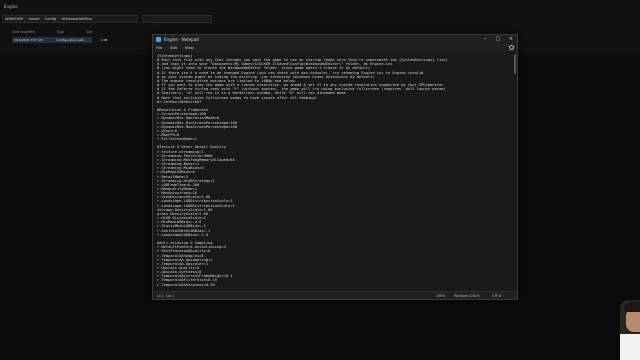  Describe the element at coordinates (189, 48) in the screenshot. I see `menu-view: View` at that location.